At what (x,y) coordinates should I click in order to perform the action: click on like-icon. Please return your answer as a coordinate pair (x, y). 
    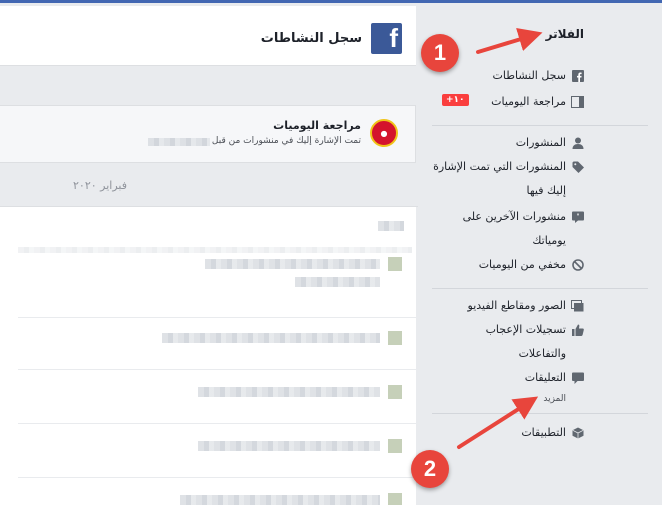
    Looking at the image, I should click on (577, 329).